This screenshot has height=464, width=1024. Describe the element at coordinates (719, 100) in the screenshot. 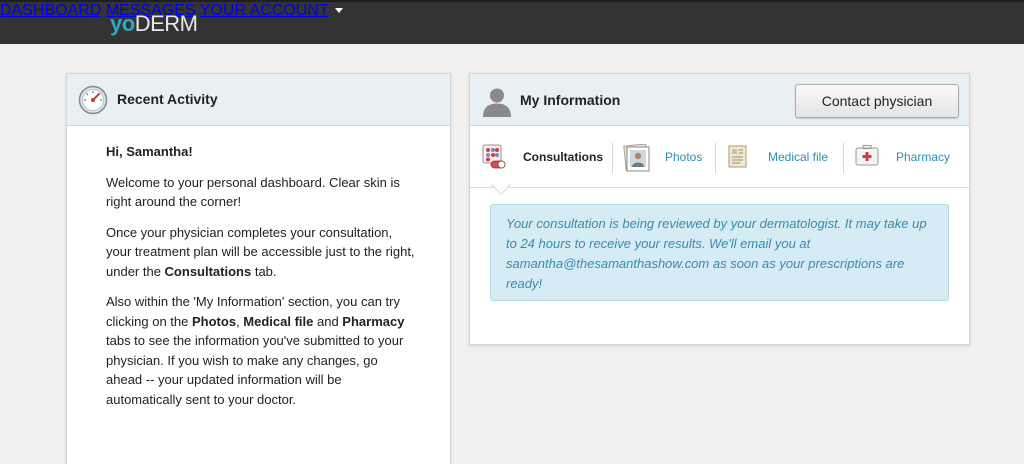

I see `my-information-header: My Information Contact physician` at that location.